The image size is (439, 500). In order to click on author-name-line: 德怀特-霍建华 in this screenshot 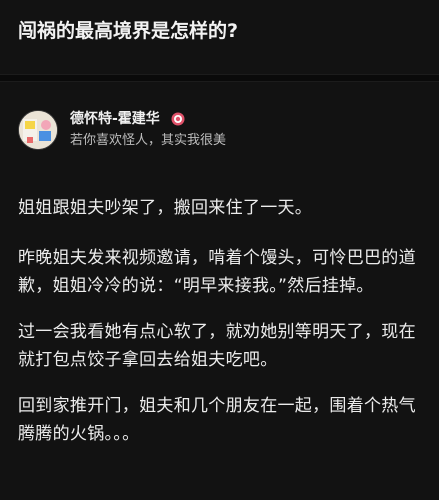, I will do `click(127, 119)`.